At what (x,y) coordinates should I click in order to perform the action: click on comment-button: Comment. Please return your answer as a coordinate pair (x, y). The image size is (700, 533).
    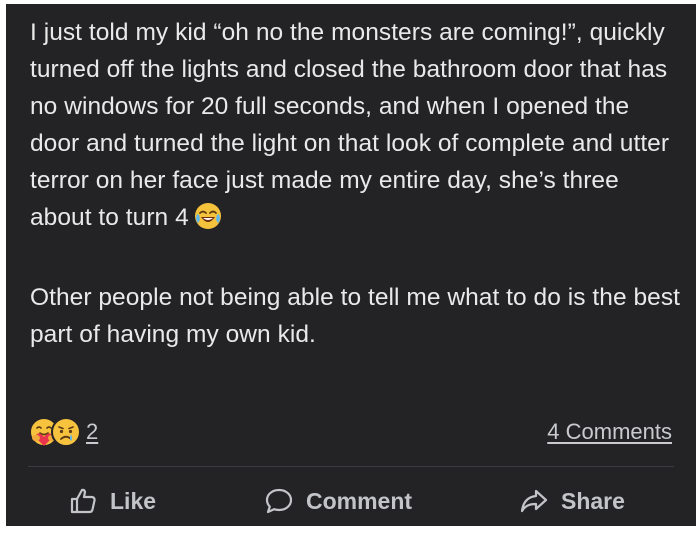
    Looking at the image, I should click on (338, 501).